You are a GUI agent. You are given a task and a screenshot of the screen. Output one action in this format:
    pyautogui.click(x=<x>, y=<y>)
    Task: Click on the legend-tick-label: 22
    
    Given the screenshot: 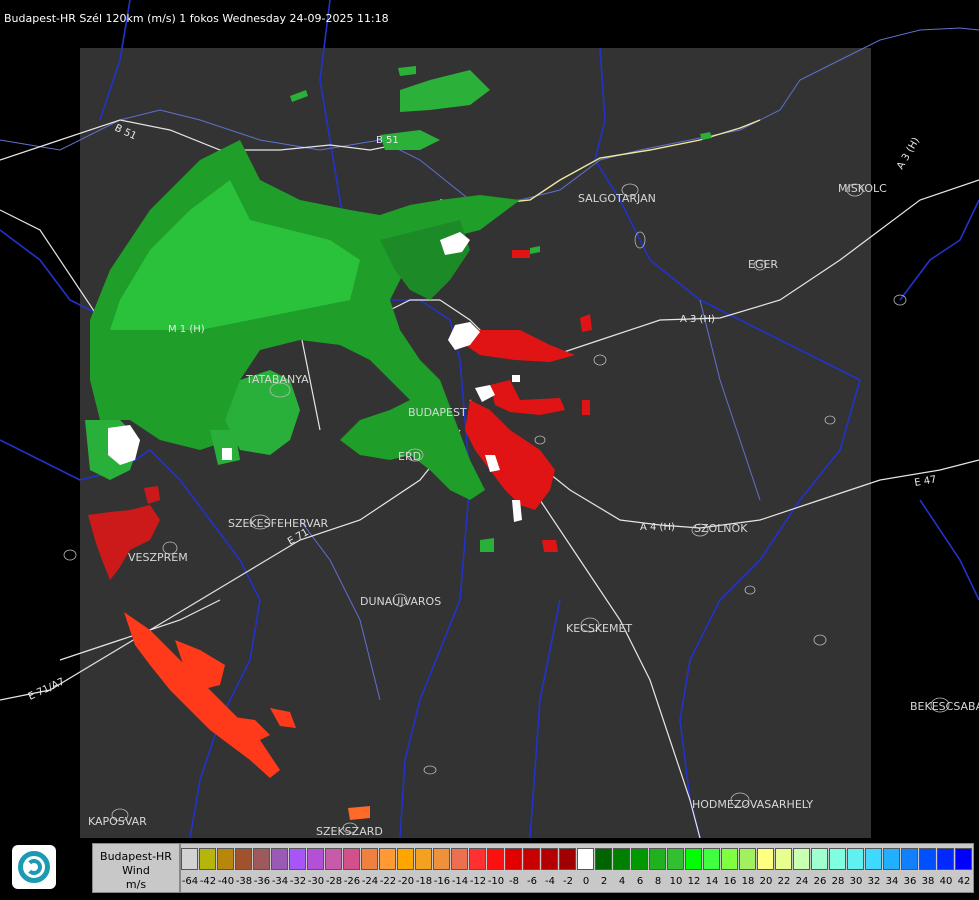 What is the action you would take?
    pyautogui.click(x=784, y=881)
    